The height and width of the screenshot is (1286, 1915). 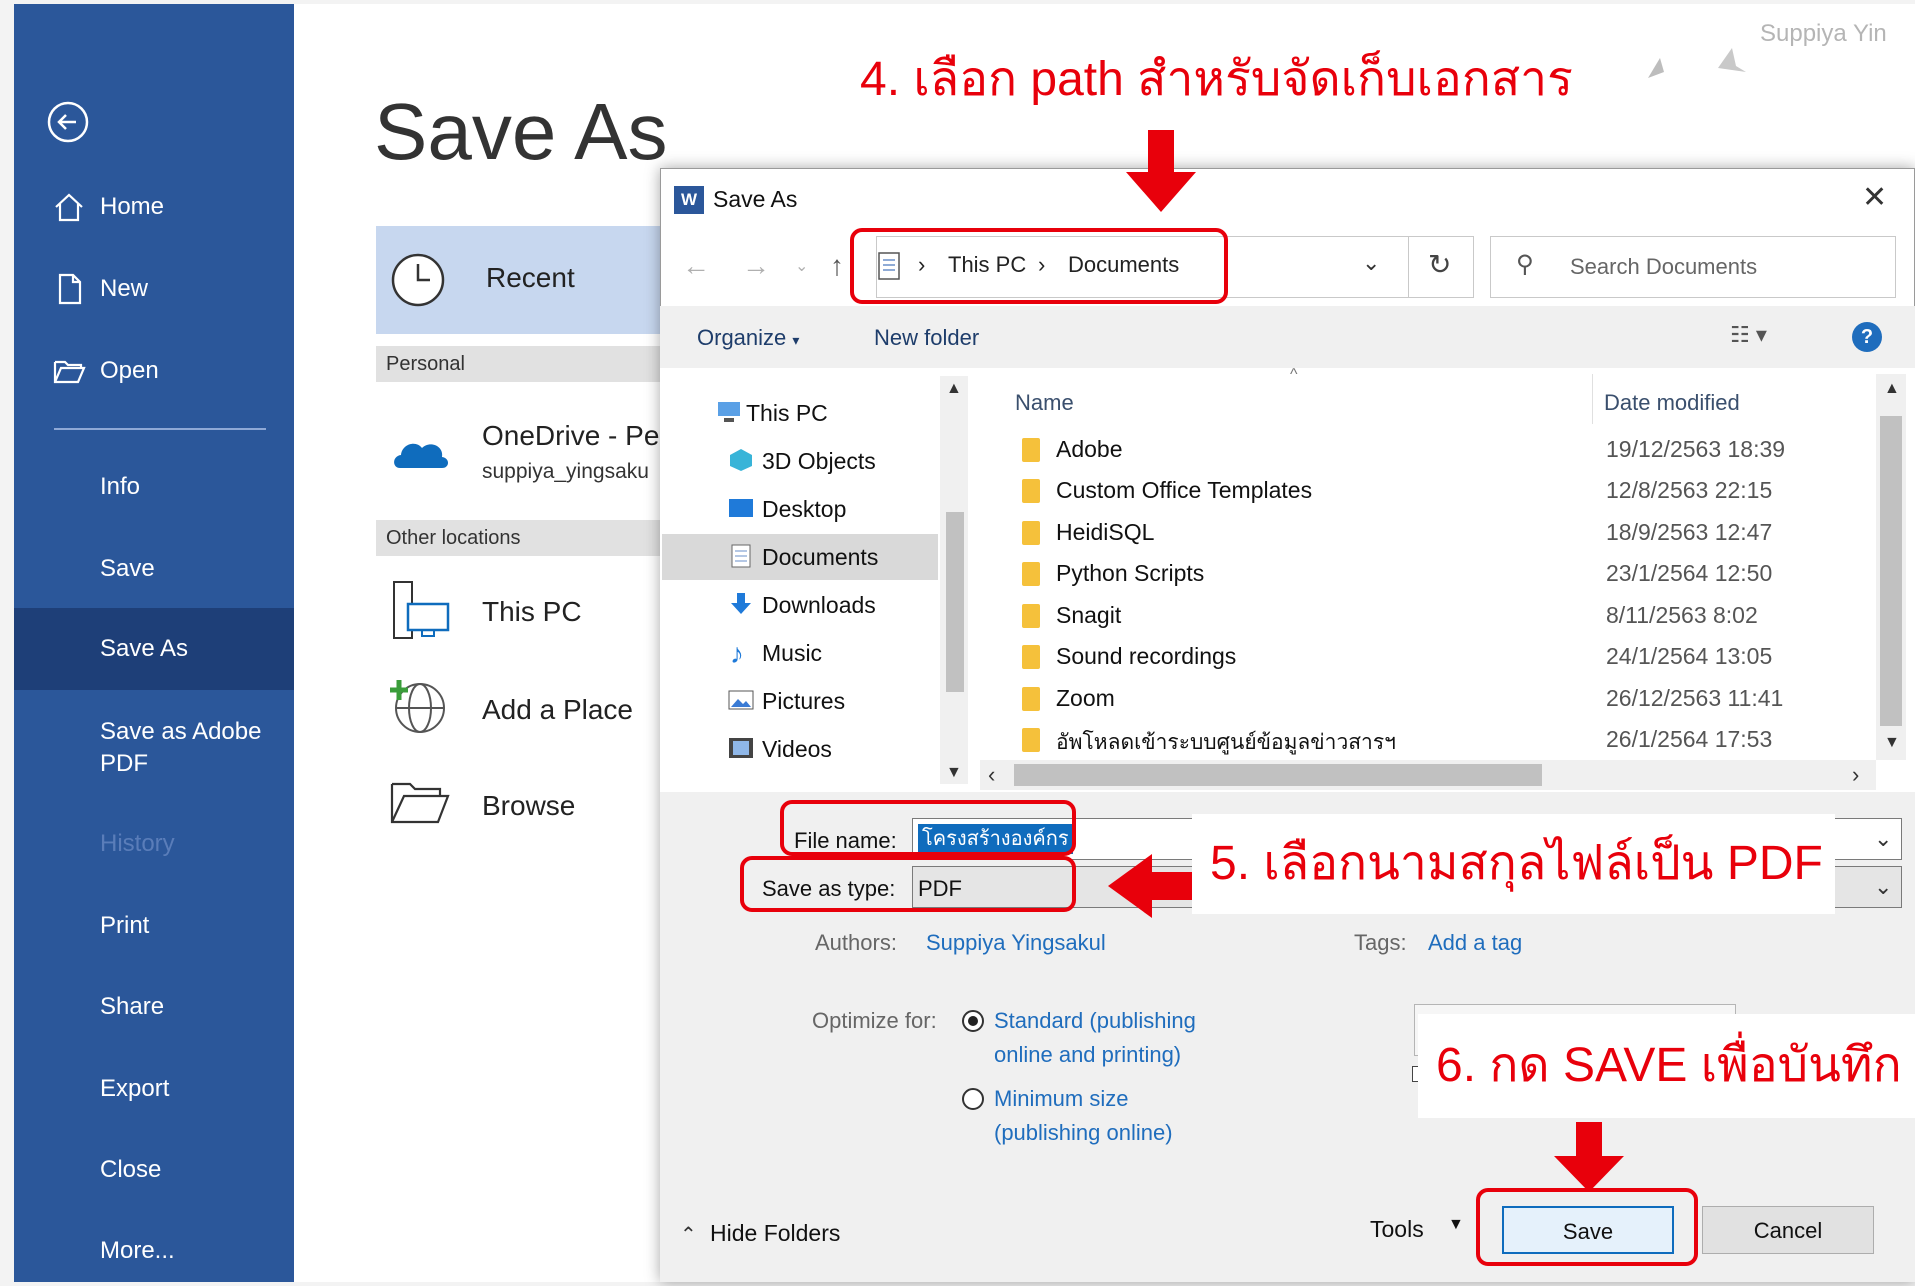 What do you see at coordinates (688, 1234) in the screenshot?
I see `hide-folders-chevron-icon: ⌃` at bounding box center [688, 1234].